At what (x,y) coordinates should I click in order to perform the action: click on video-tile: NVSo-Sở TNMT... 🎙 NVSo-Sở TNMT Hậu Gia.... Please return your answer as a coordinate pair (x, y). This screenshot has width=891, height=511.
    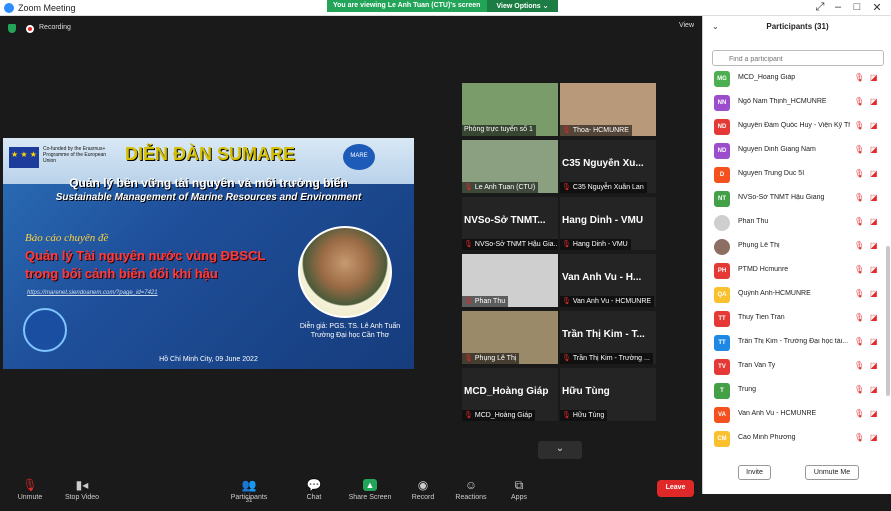
    Looking at the image, I should click on (510, 223).